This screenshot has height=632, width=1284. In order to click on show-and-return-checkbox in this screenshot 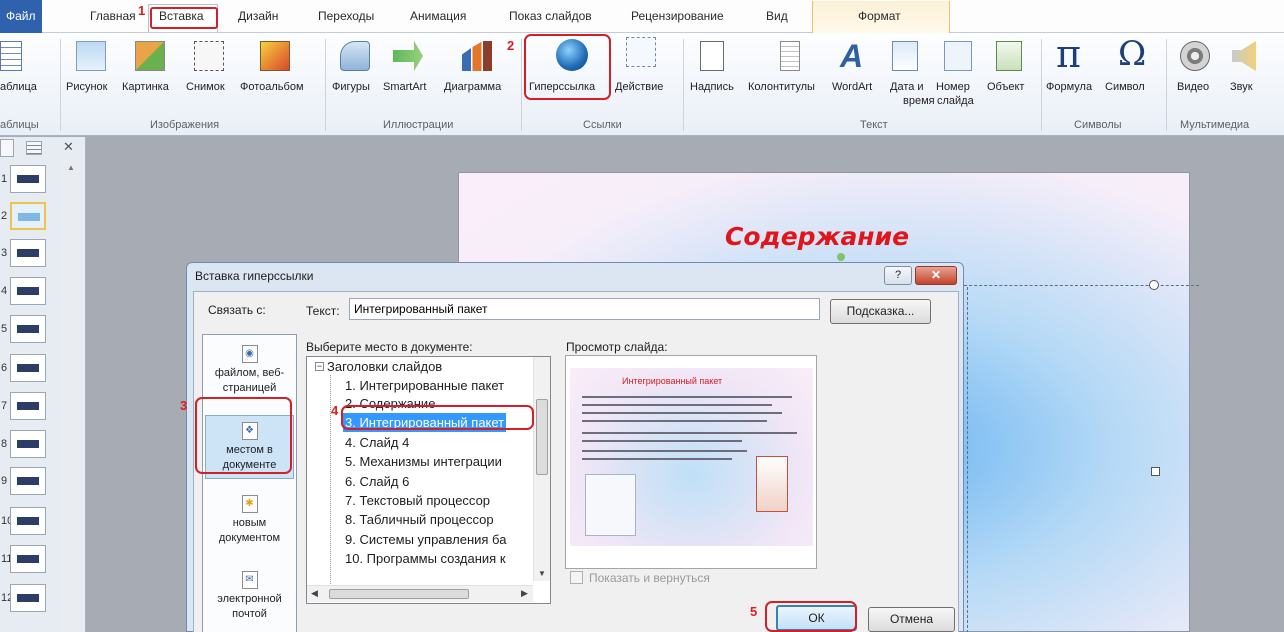, I will do `click(576, 577)`.